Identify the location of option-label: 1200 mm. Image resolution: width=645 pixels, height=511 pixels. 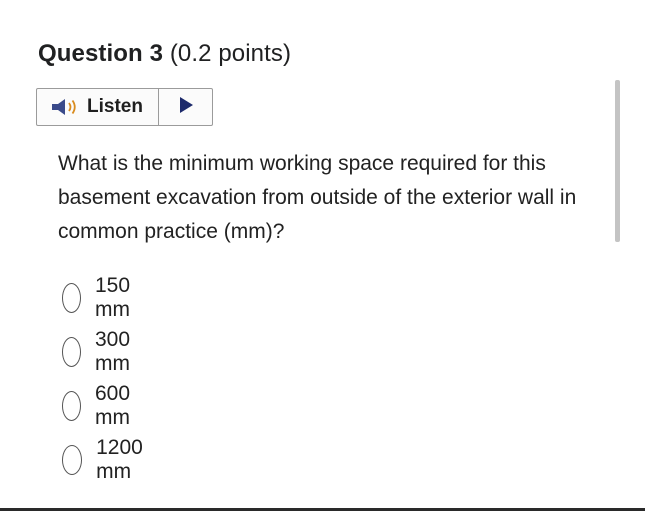
(119, 459).